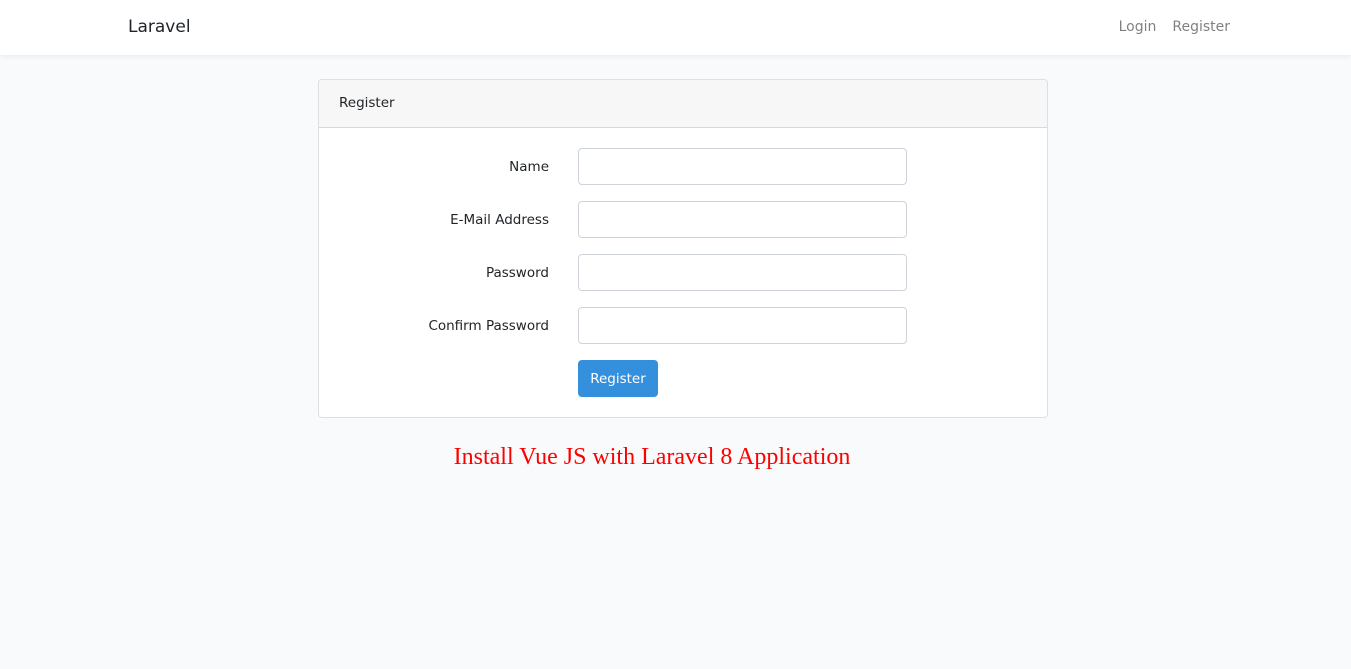 This screenshot has width=1351, height=669. What do you see at coordinates (529, 167) in the screenshot?
I see `name-label: Name` at bounding box center [529, 167].